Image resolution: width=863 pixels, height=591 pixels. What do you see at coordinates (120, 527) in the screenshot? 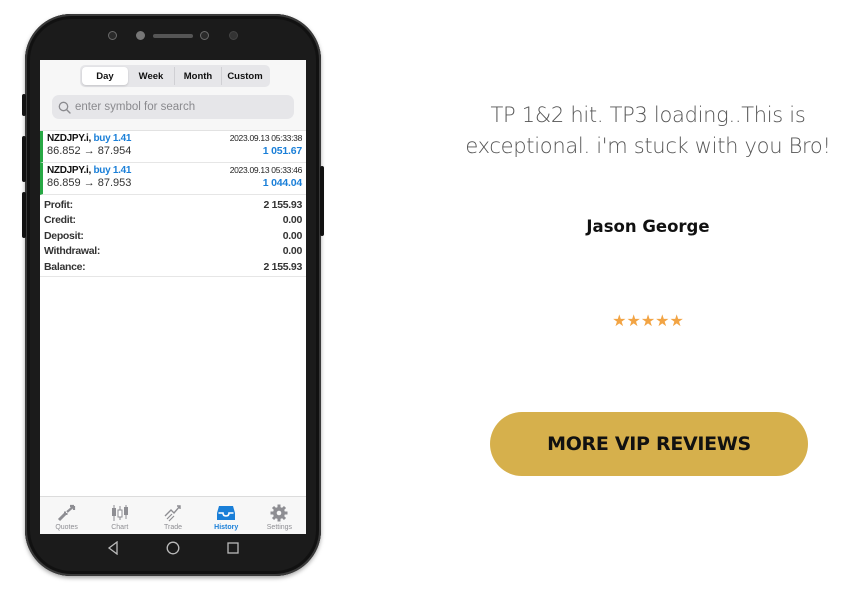
I see `tab-label: Chart` at bounding box center [120, 527].